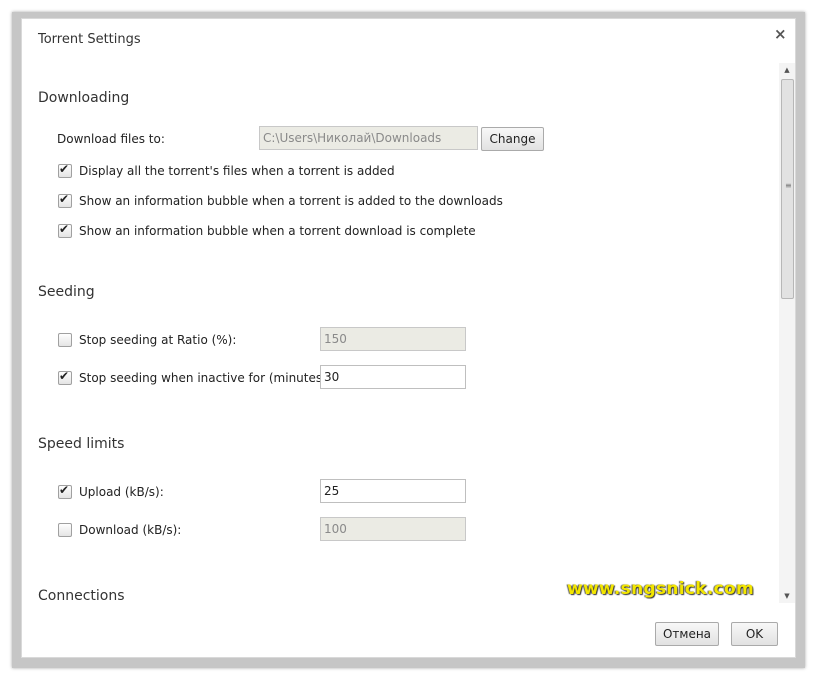  Describe the element at coordinates (65, 530) in the screenshot. I see `download-limit-checkbox` at that location.